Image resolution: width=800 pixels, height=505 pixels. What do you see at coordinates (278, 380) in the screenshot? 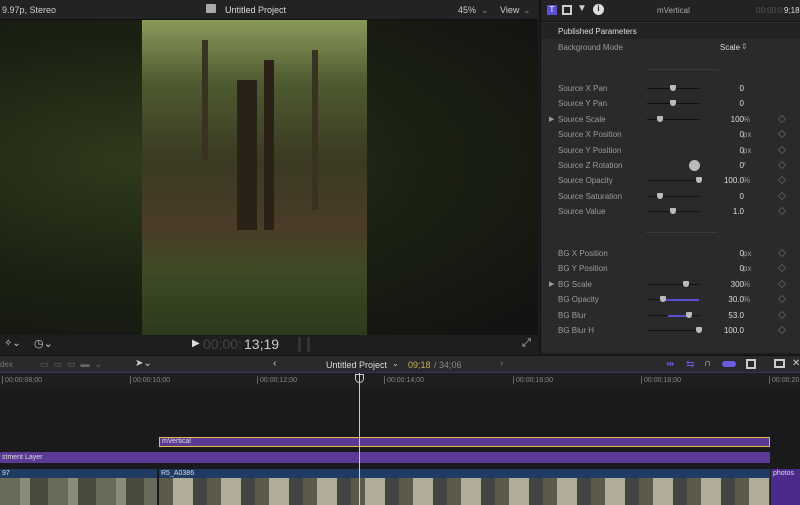
I see `ruler-tick-label: 00:00:12;00` at bounding box center [278, 380].